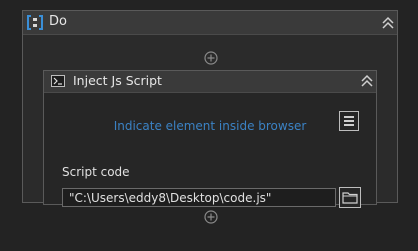 Image resolution: width=418 pixels, height=251 pixels. Describe the element at coordinates (199, 197) in the screenshot. I see `script-code-input` at that location.